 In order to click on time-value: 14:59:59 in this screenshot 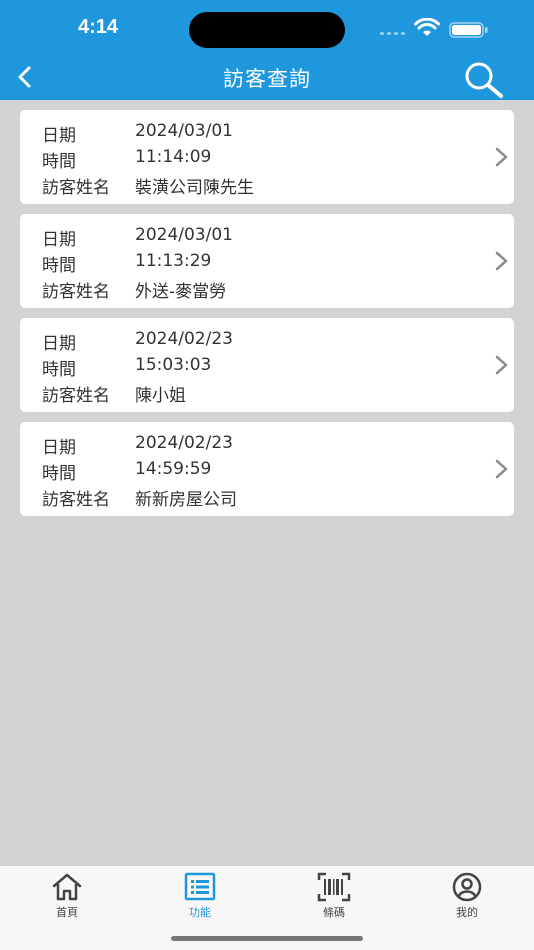, I will do `click(173, 469)`.